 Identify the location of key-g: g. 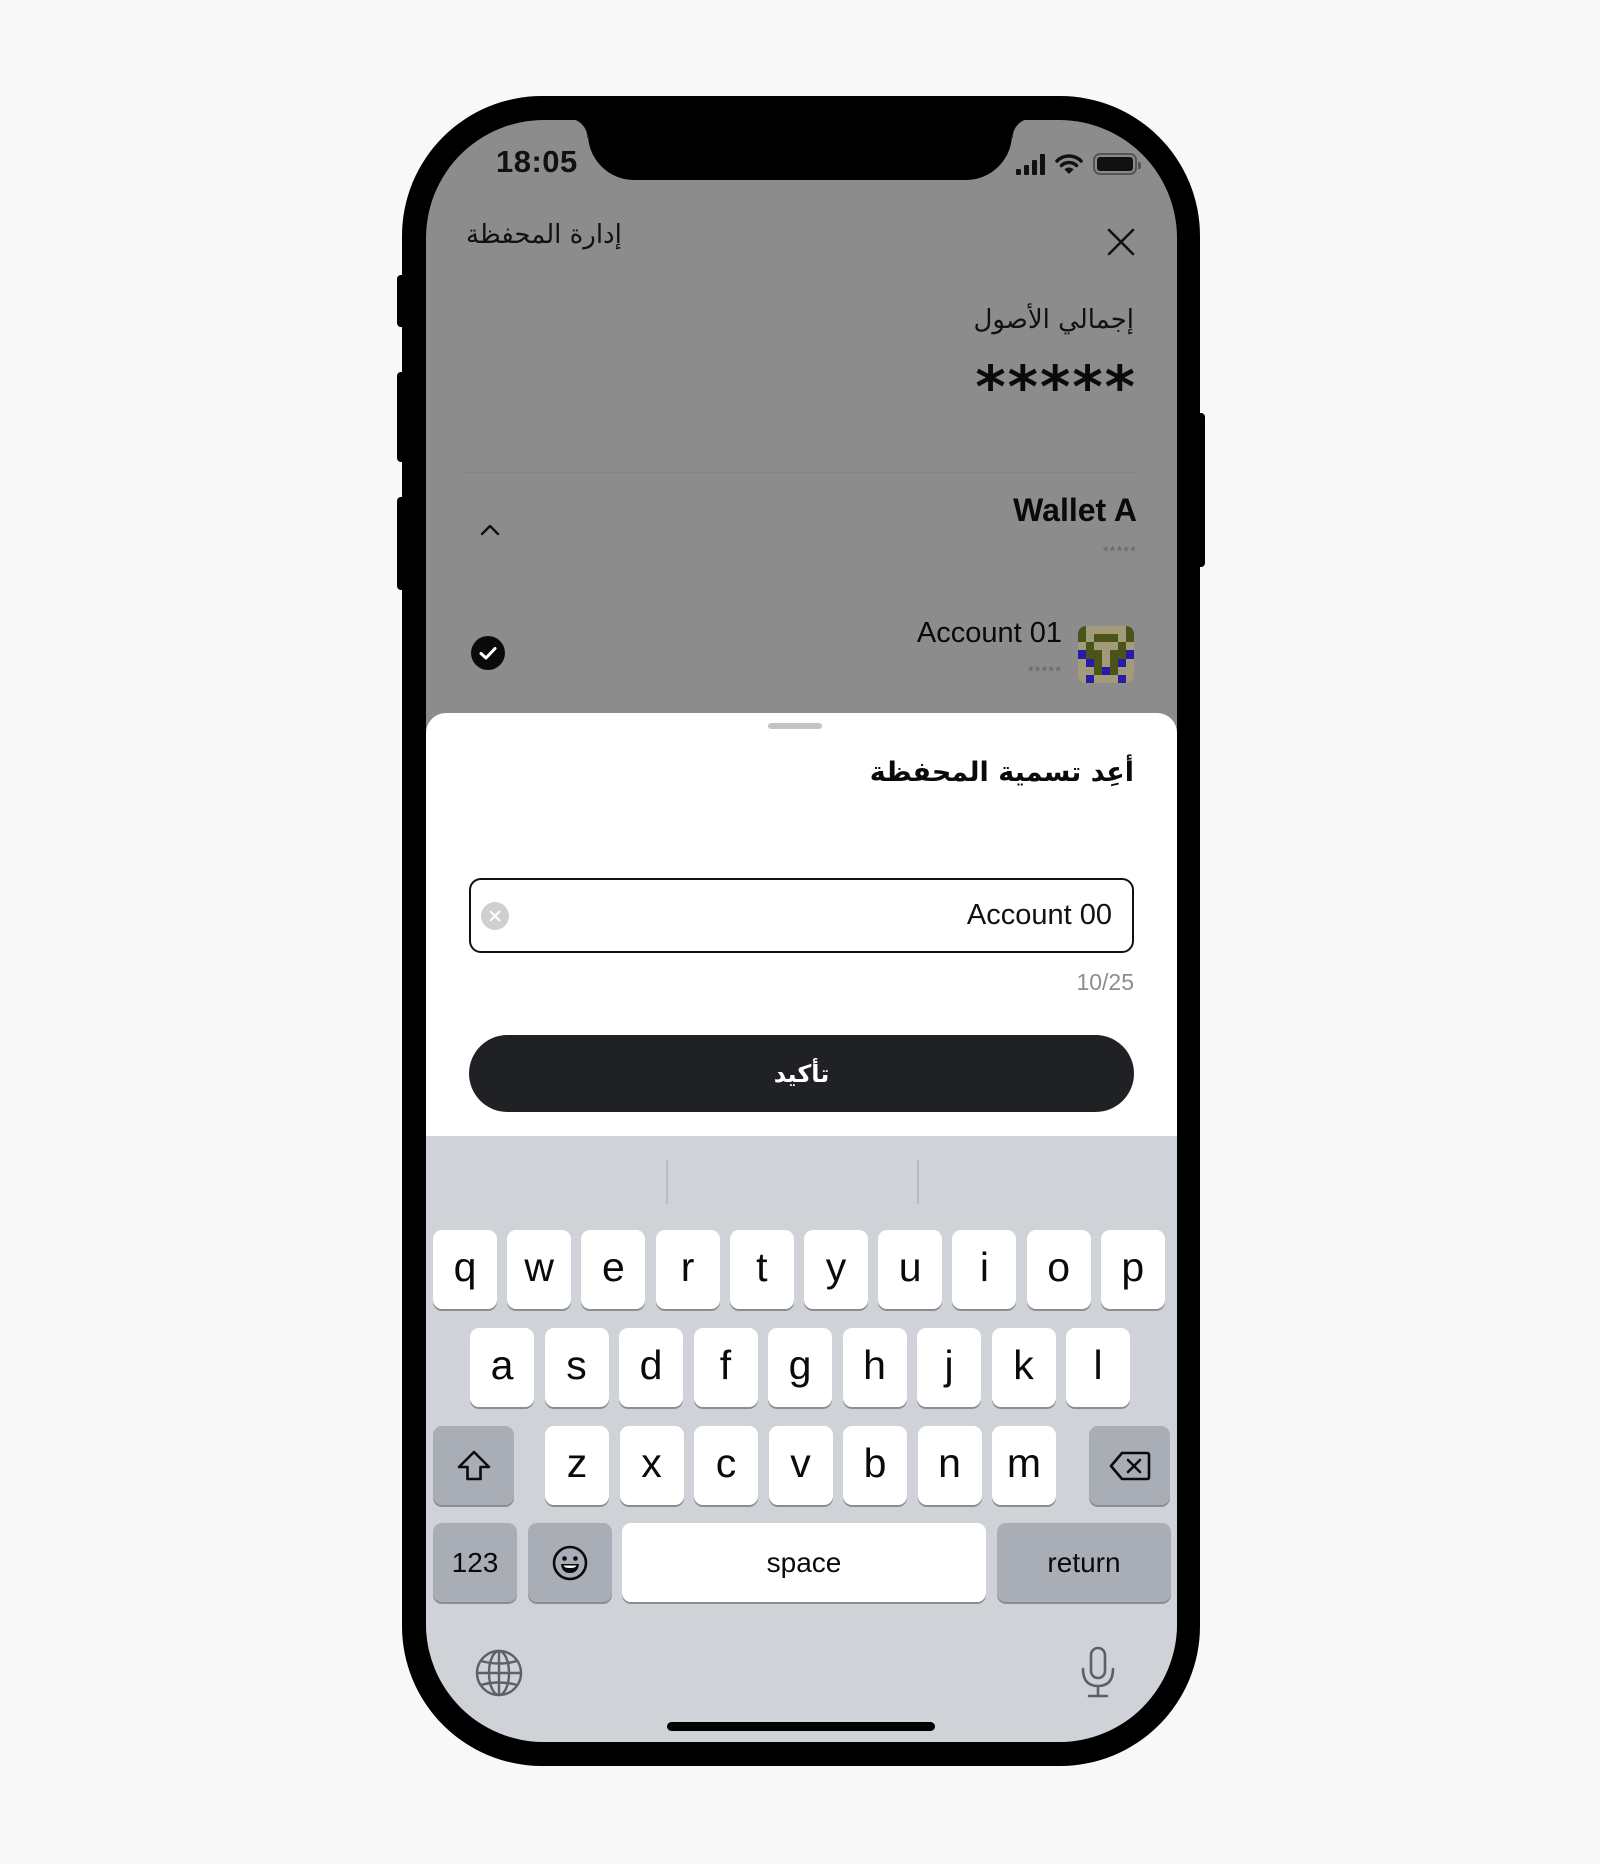
(800, 1367).